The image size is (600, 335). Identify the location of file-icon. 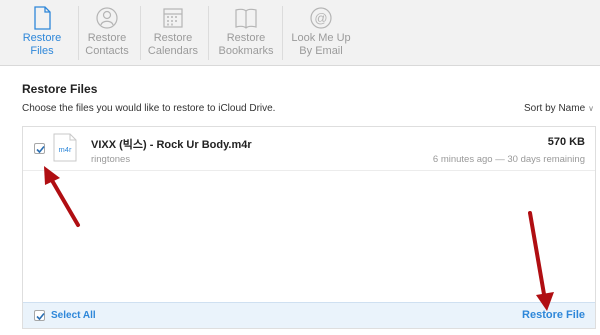
(42, 18).